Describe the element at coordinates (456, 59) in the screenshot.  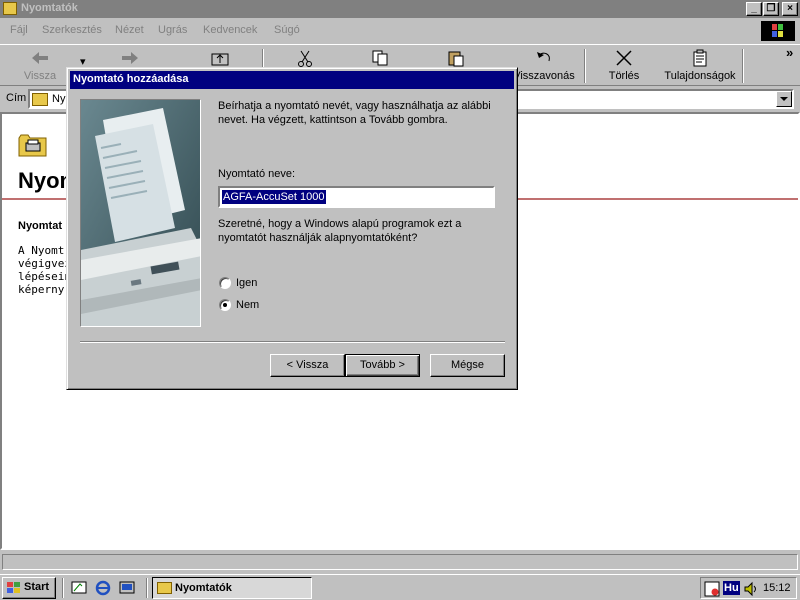
I see `paste-icon` at that location.